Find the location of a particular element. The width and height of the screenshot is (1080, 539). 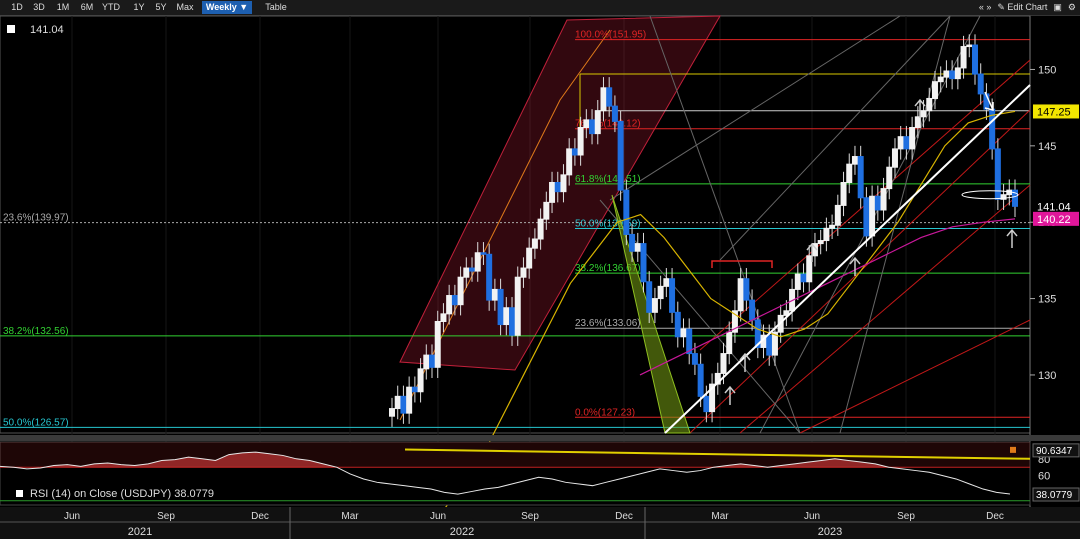

panel-separator is located at coordinates (540, 438).